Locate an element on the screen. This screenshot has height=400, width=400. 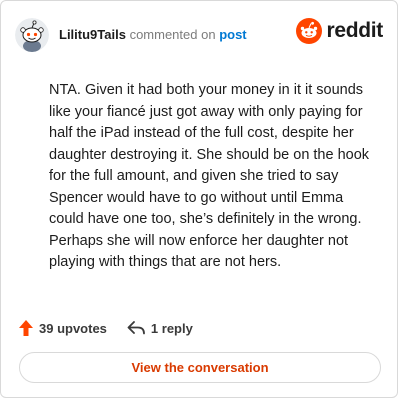
reddit-logo-icon is located at coordinates (309, 31).